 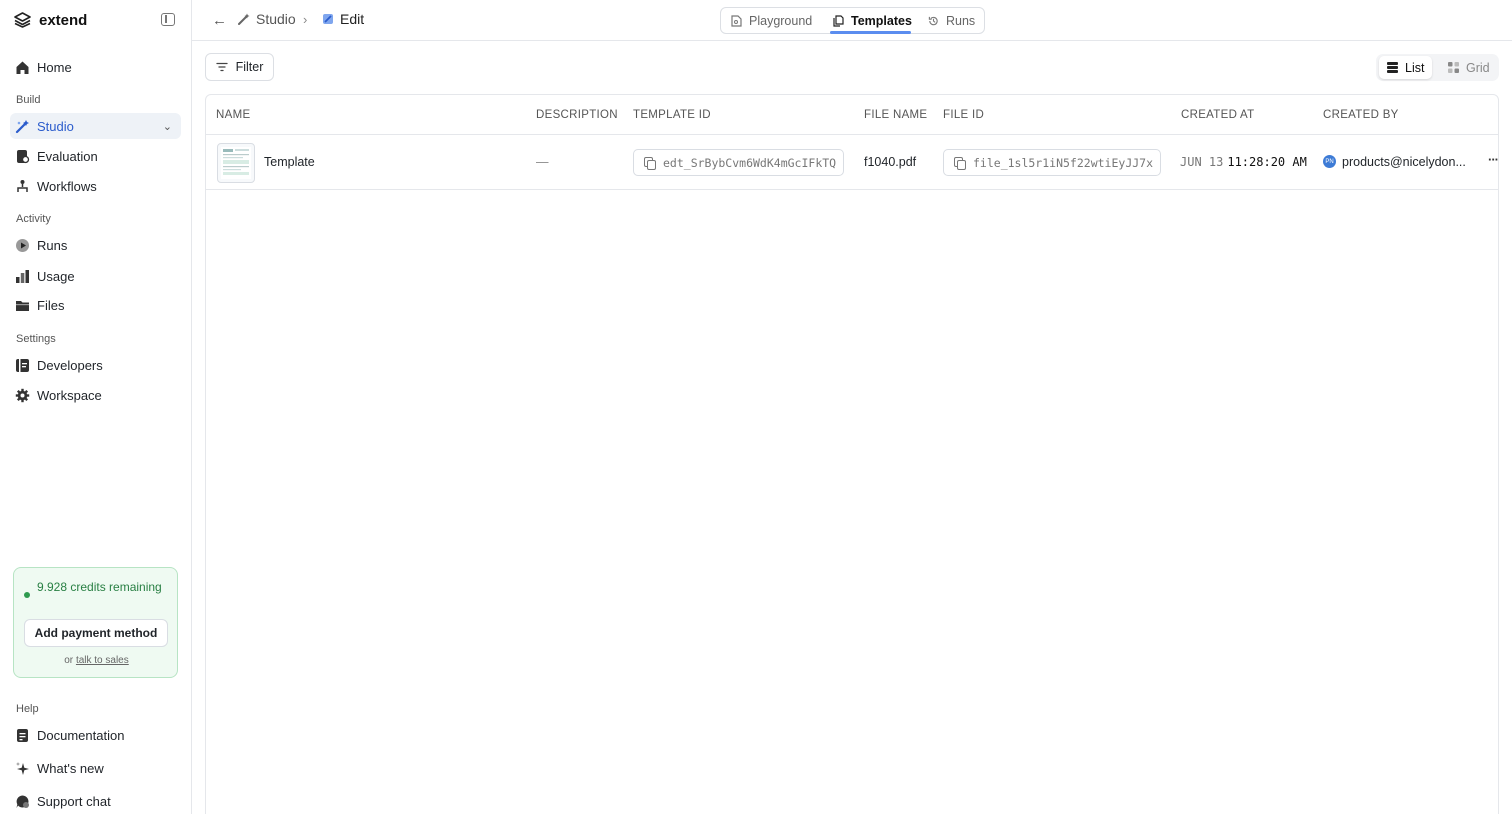 I want to click on sidebar-item-home: Home, so click(x=95, y=67).